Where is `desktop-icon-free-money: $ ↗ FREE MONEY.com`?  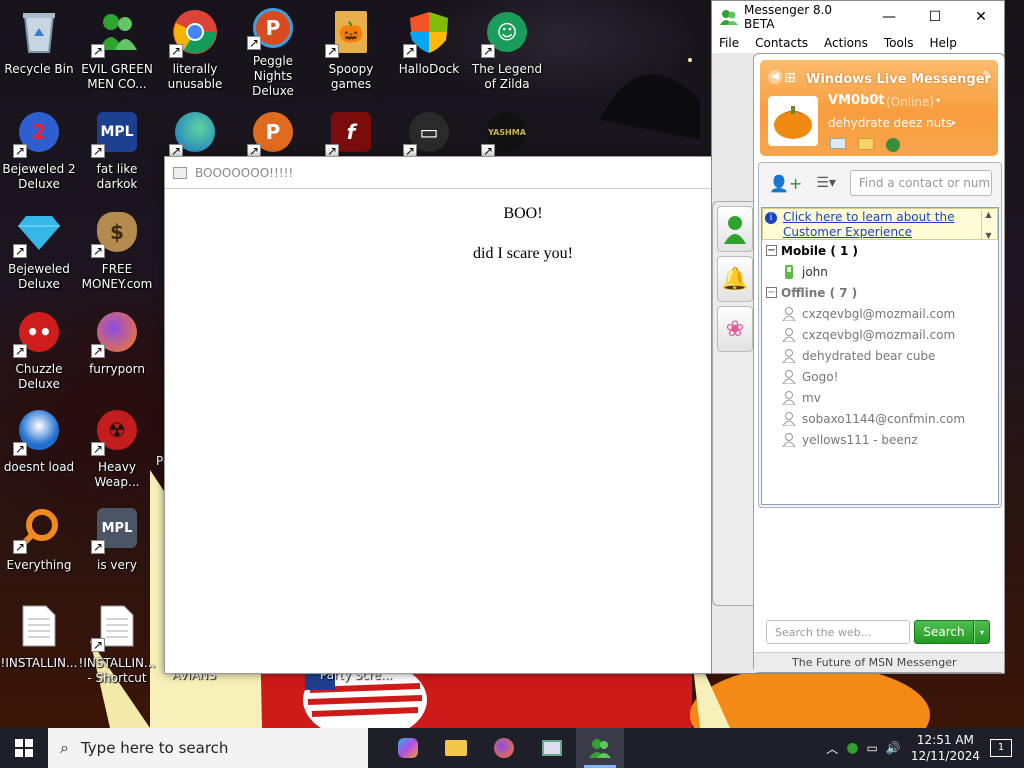 desktop-icon-free-money: $ ↗ FREE MONEY.com is located at coordinates (117, 250).